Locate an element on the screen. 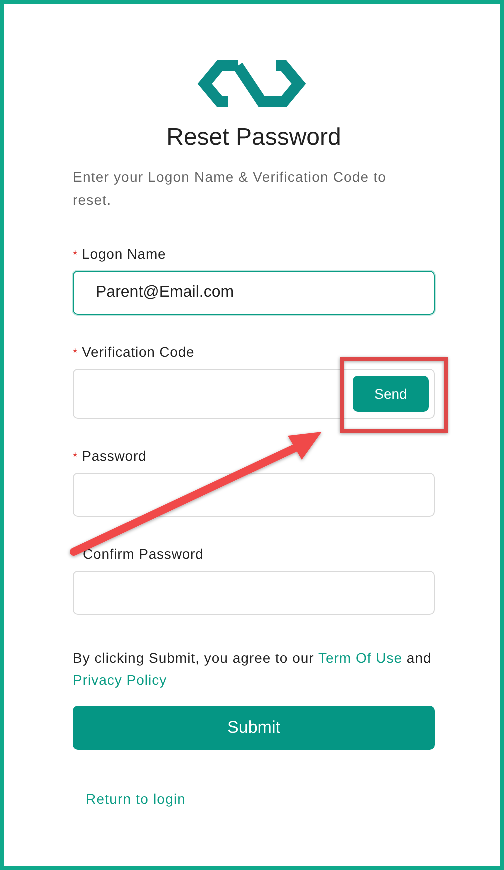  field-label: Logon Name is located at coordinates (124, 254).